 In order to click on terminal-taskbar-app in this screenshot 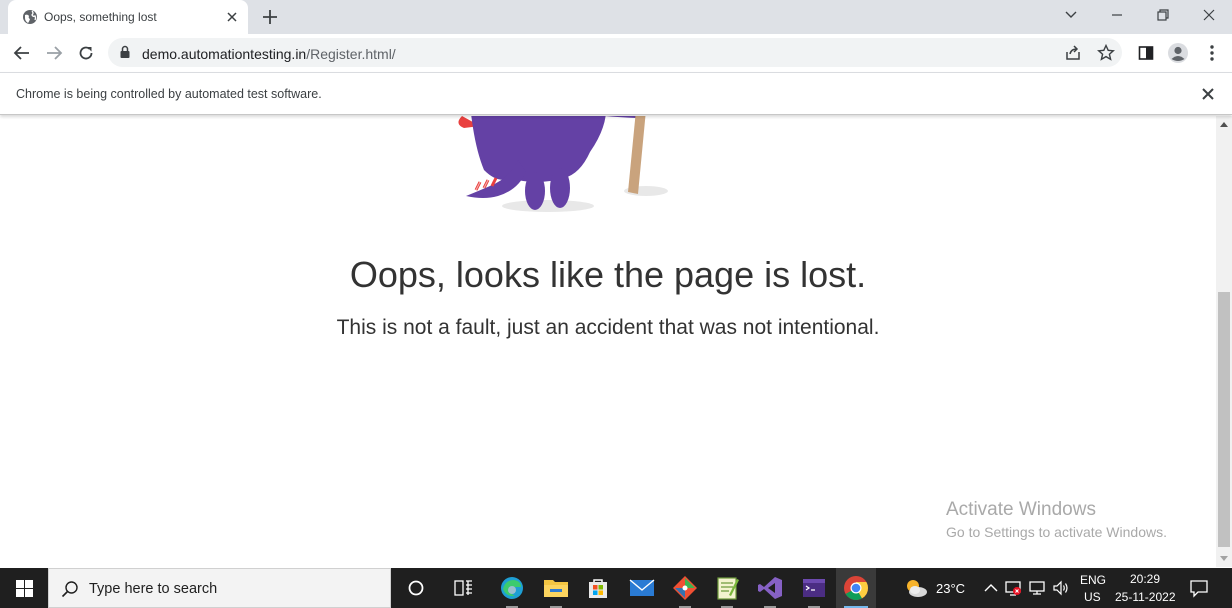, I will do `click(814, 588)`.